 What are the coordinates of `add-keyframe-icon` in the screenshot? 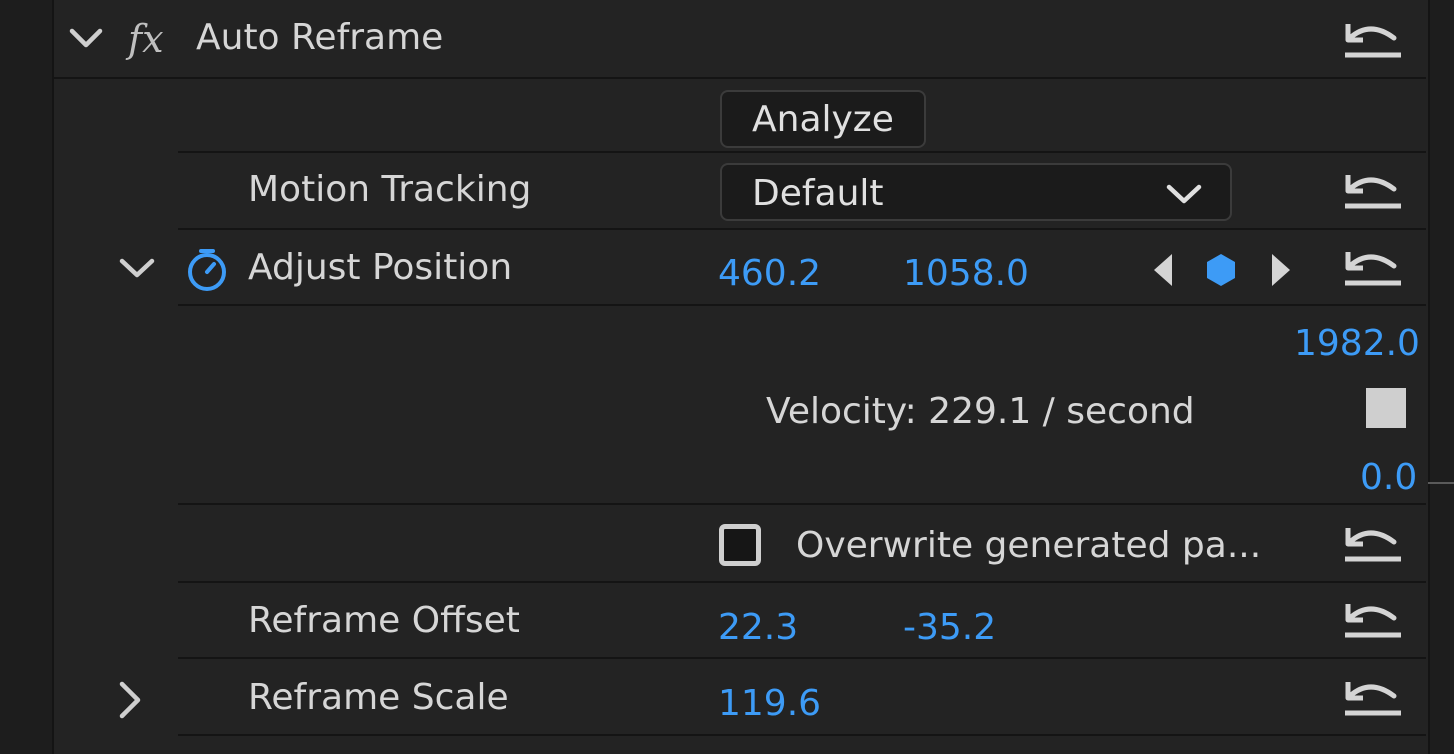 It's located at (1221, 270).